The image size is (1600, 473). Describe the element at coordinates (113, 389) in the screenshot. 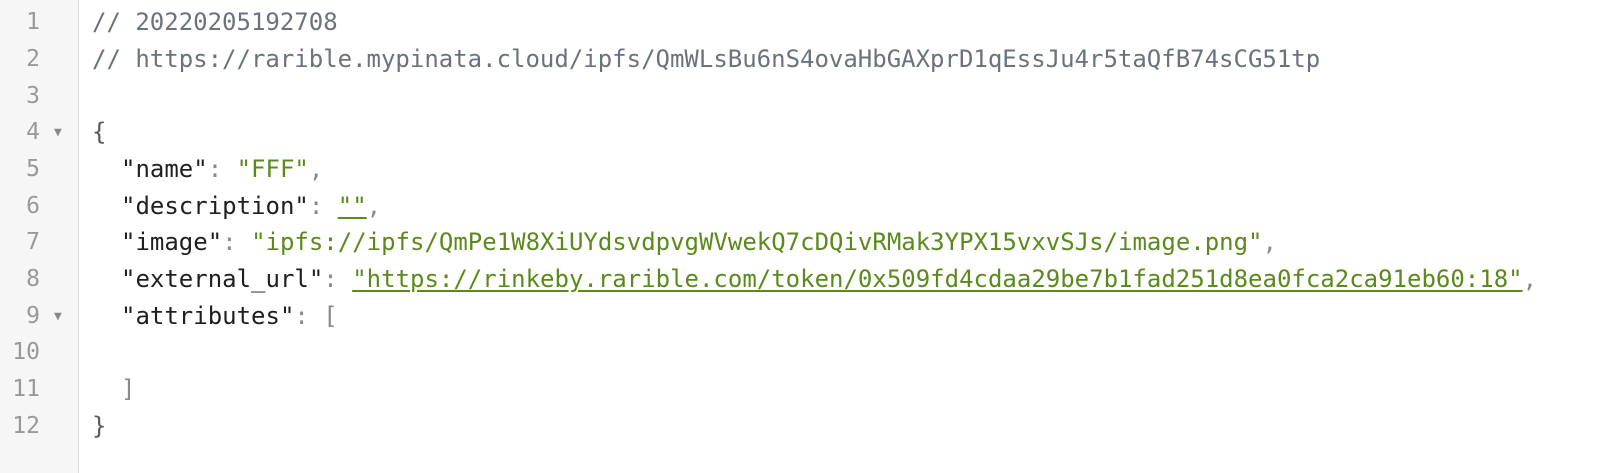

I see `array-close-line: ]` at that location.